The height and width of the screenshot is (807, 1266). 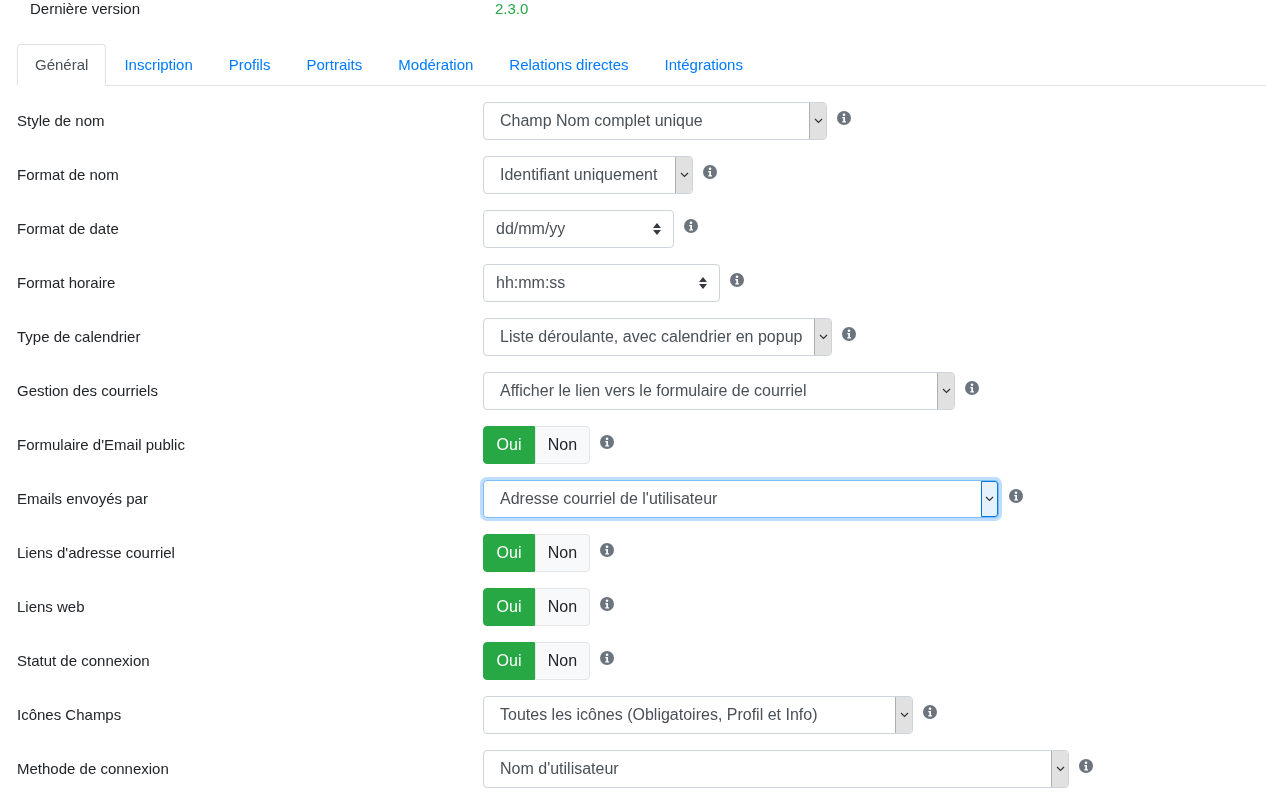 I want to click on select-value: Adresse courriel de l'utilisateur, so click(x=609, y=499).